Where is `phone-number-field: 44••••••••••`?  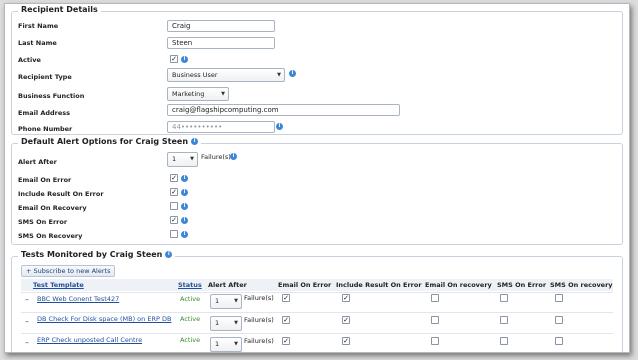 phone-number-field: 44•••••••••• is located at coordinates (221, 127).